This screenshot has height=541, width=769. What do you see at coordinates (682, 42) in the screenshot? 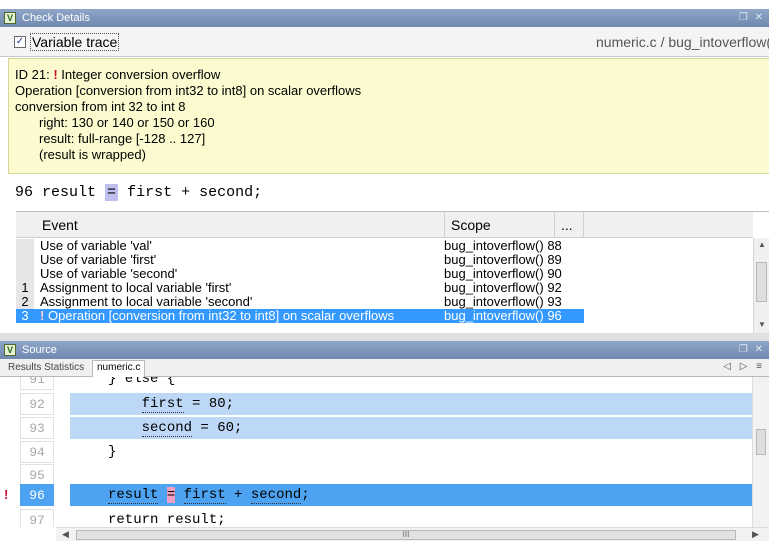
I see `file-path-label: numeric.c / bug_intoverflow(` at bounding box center [682, 42].